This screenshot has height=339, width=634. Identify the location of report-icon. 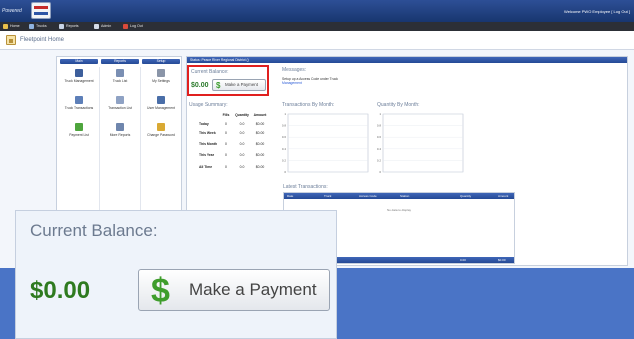
(120, 127).